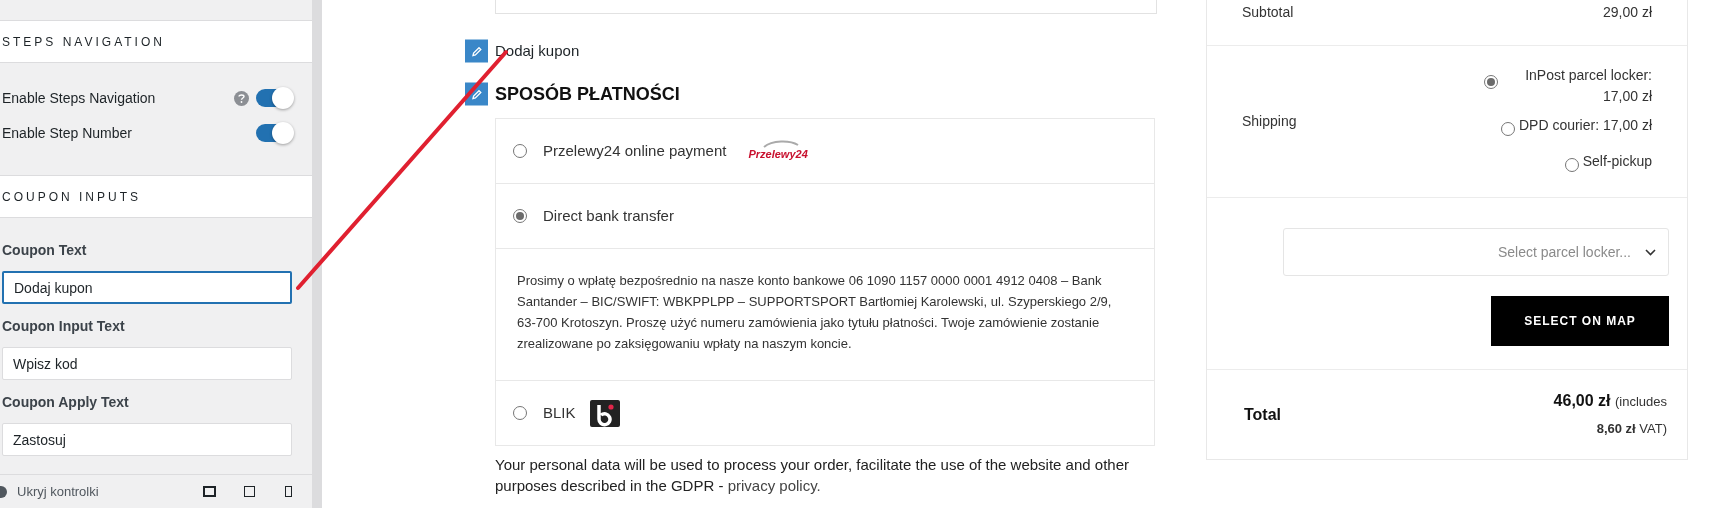 This screenshot has width=1714, height=508. Describe the element at coordinates (45, 250) in the screenshot. I see `field-label: Coupon Text` at that location.